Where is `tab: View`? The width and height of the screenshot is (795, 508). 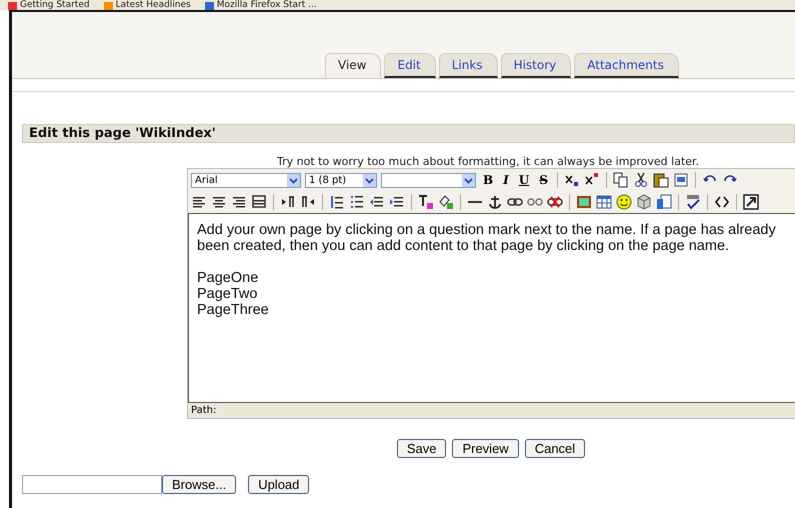
tab: View is located at coordinates (353, 65).